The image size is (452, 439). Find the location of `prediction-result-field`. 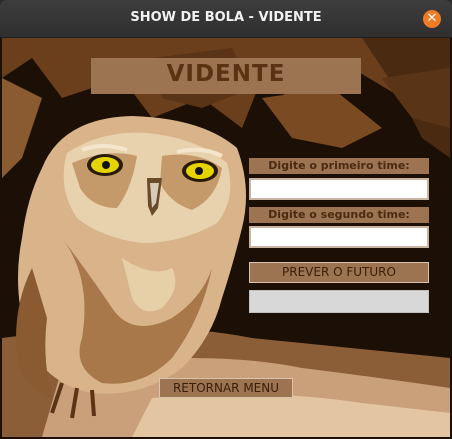

prediction-result-field is located at coordinates (339, 301).